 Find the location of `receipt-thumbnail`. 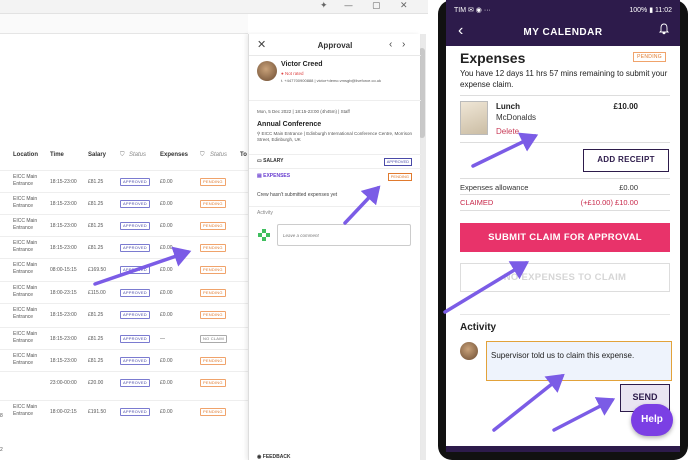

receipt-thumbnail is located at coordinates (474, 118).